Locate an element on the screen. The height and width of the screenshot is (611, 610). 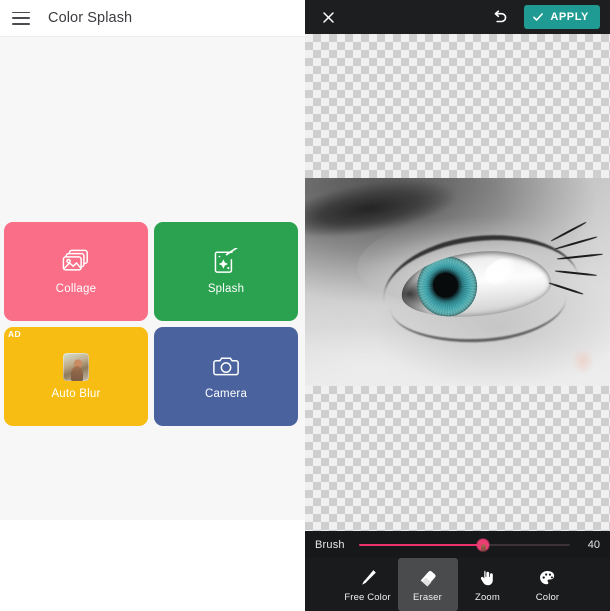
tile-collage: Collage is located at coordinates (76, 271).